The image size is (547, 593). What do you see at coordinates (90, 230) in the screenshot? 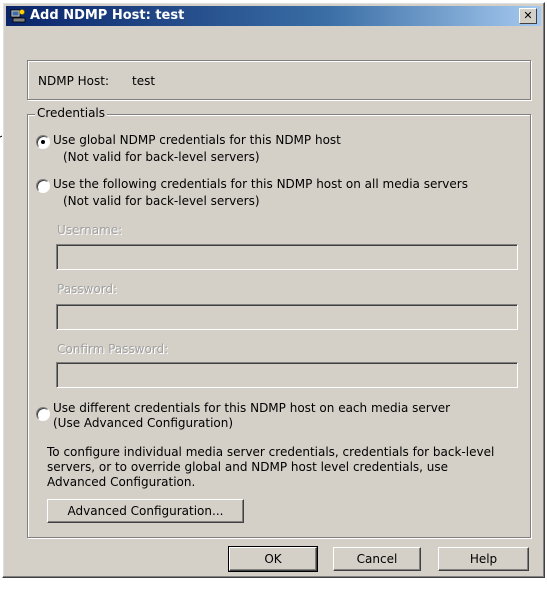
I see `username-label: Username:` at bounding box center [90, 230].